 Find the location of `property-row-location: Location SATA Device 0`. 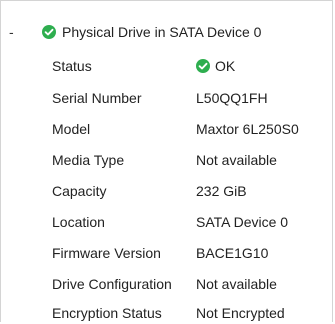

property-row-location: Location SATA Device 0 is located at coordinates (167, 222).